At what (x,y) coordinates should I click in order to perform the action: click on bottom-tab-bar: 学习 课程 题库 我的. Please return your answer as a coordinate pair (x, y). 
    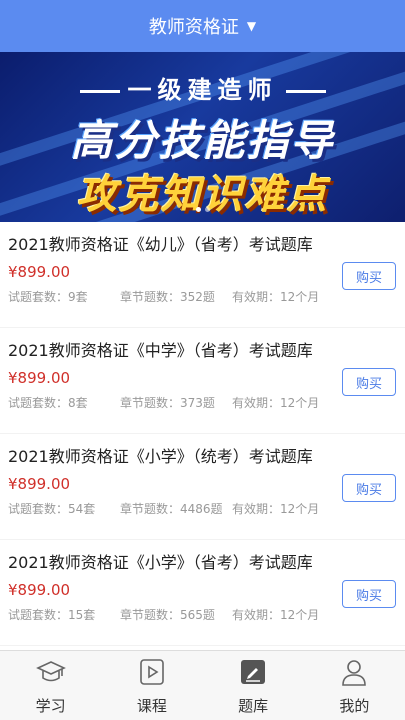
    Looking at the image, I should click on (202, 685).